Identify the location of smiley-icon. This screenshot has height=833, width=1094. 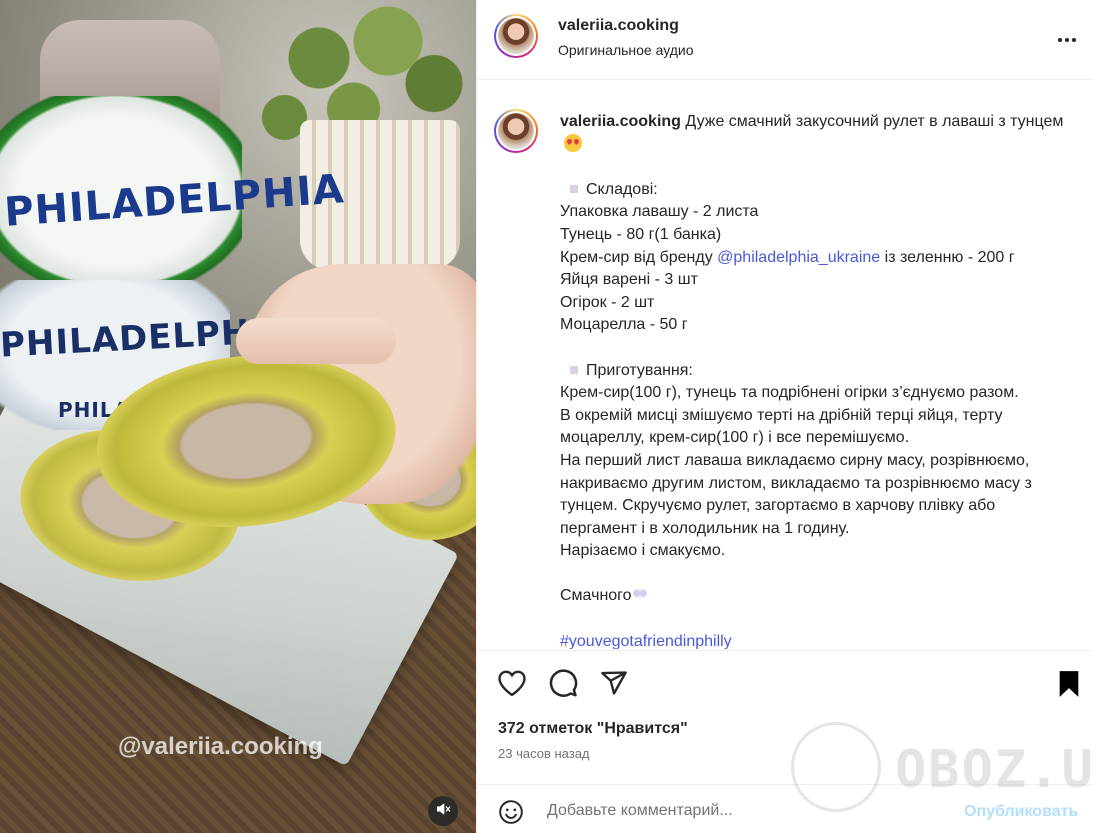
(511, 812).